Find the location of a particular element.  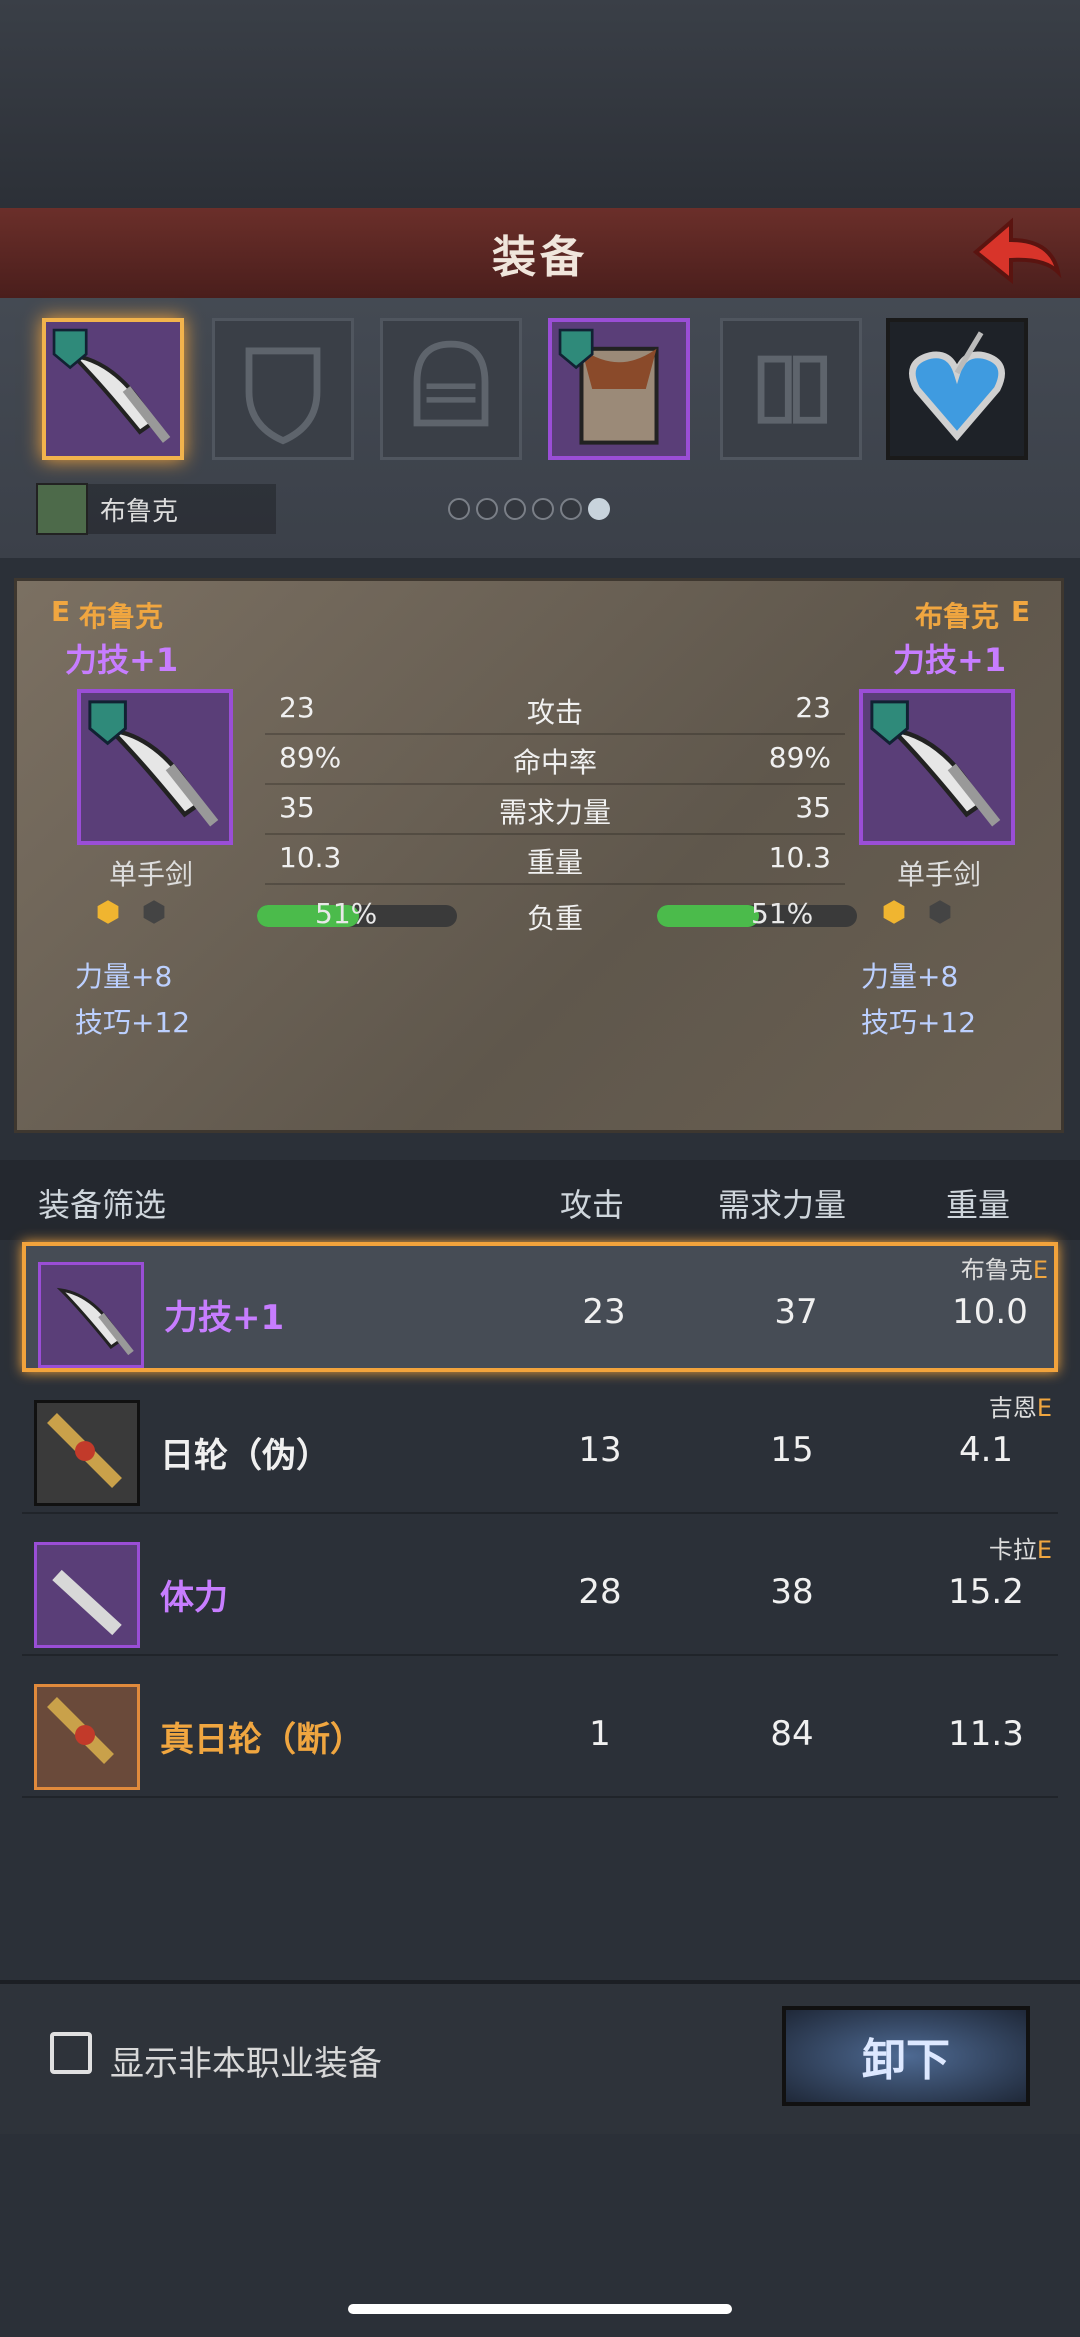

item-owner: 布鲁克E is located at coordinates (1004, 1267).